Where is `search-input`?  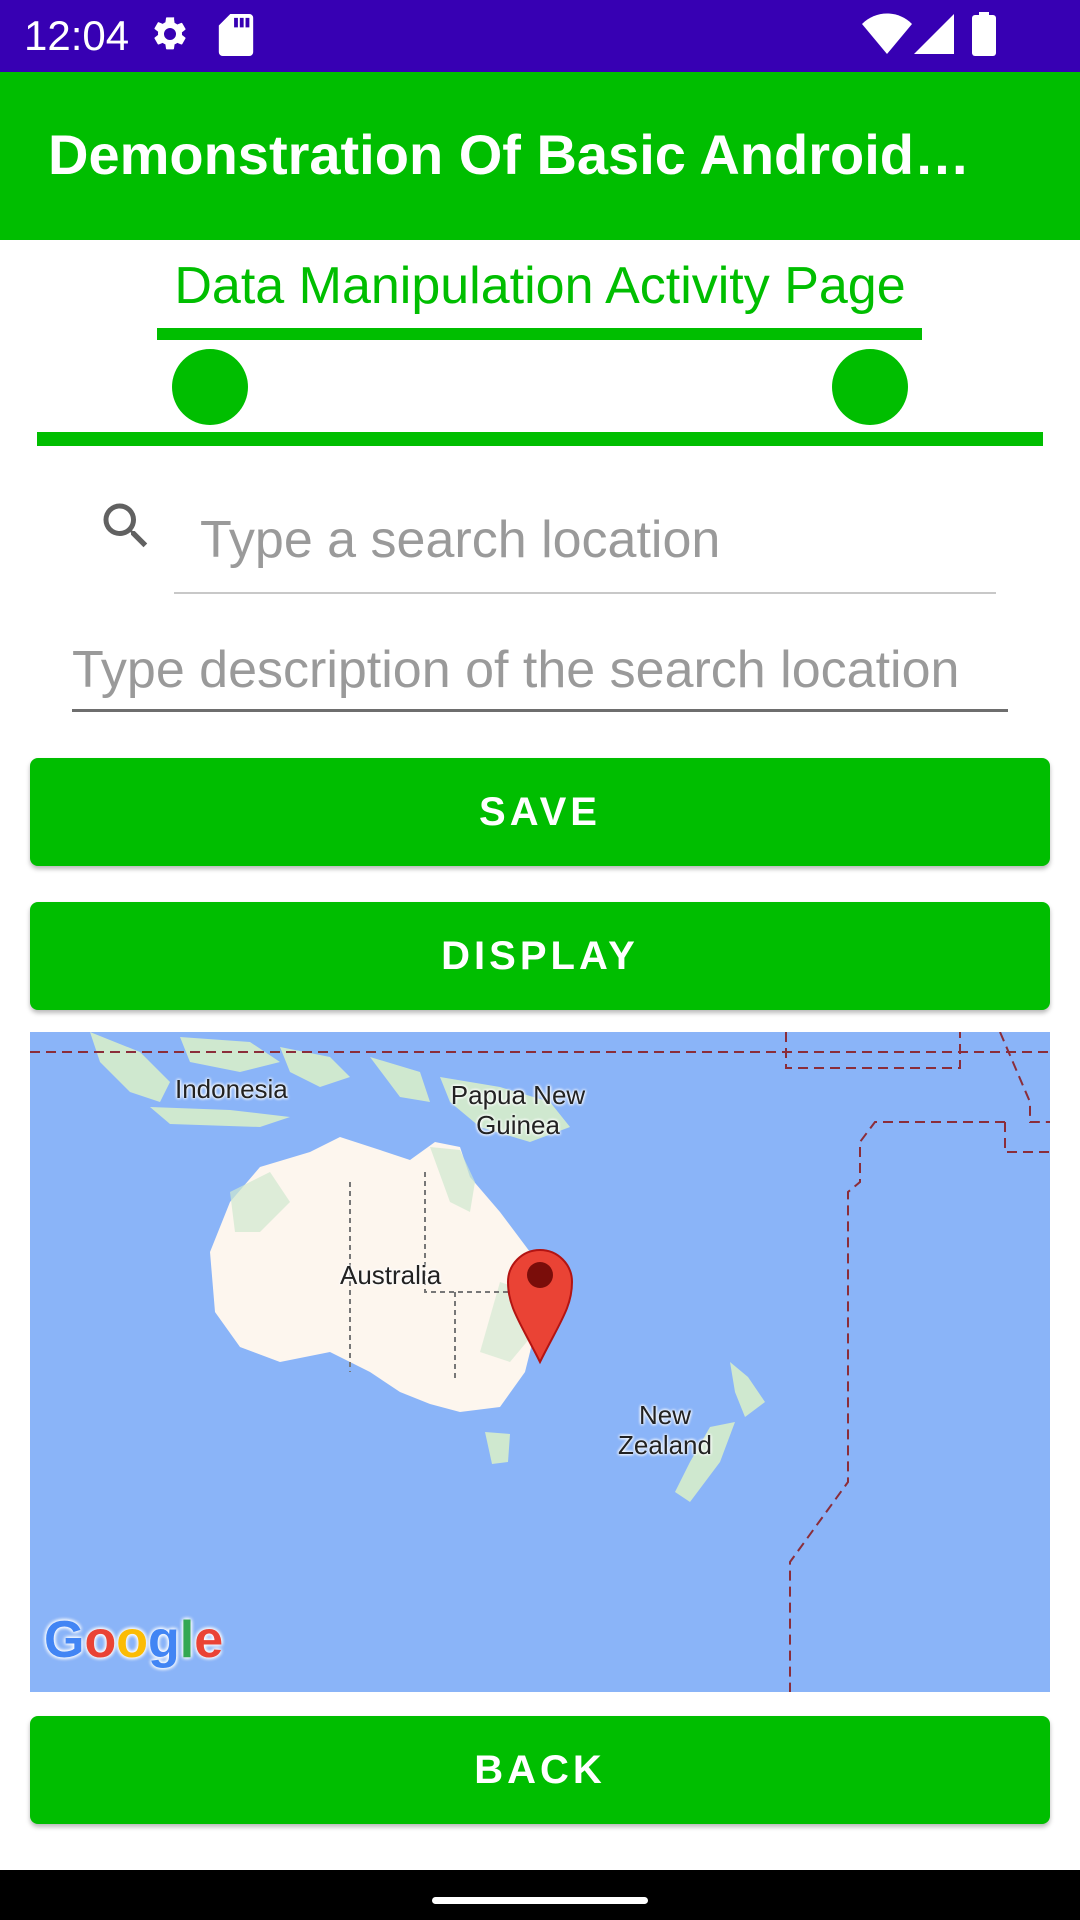
search-input is located at coordinates (585, 541).